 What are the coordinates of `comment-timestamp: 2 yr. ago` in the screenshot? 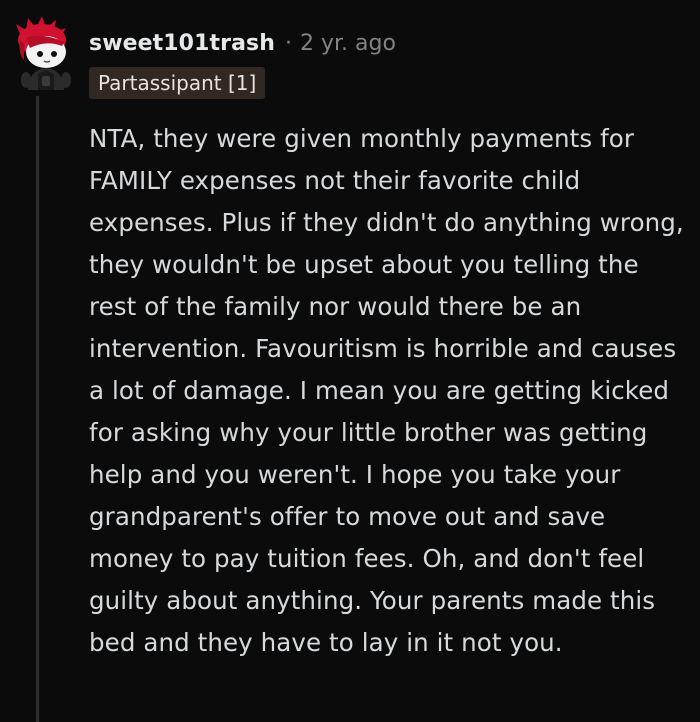 It's located at (348, 43).